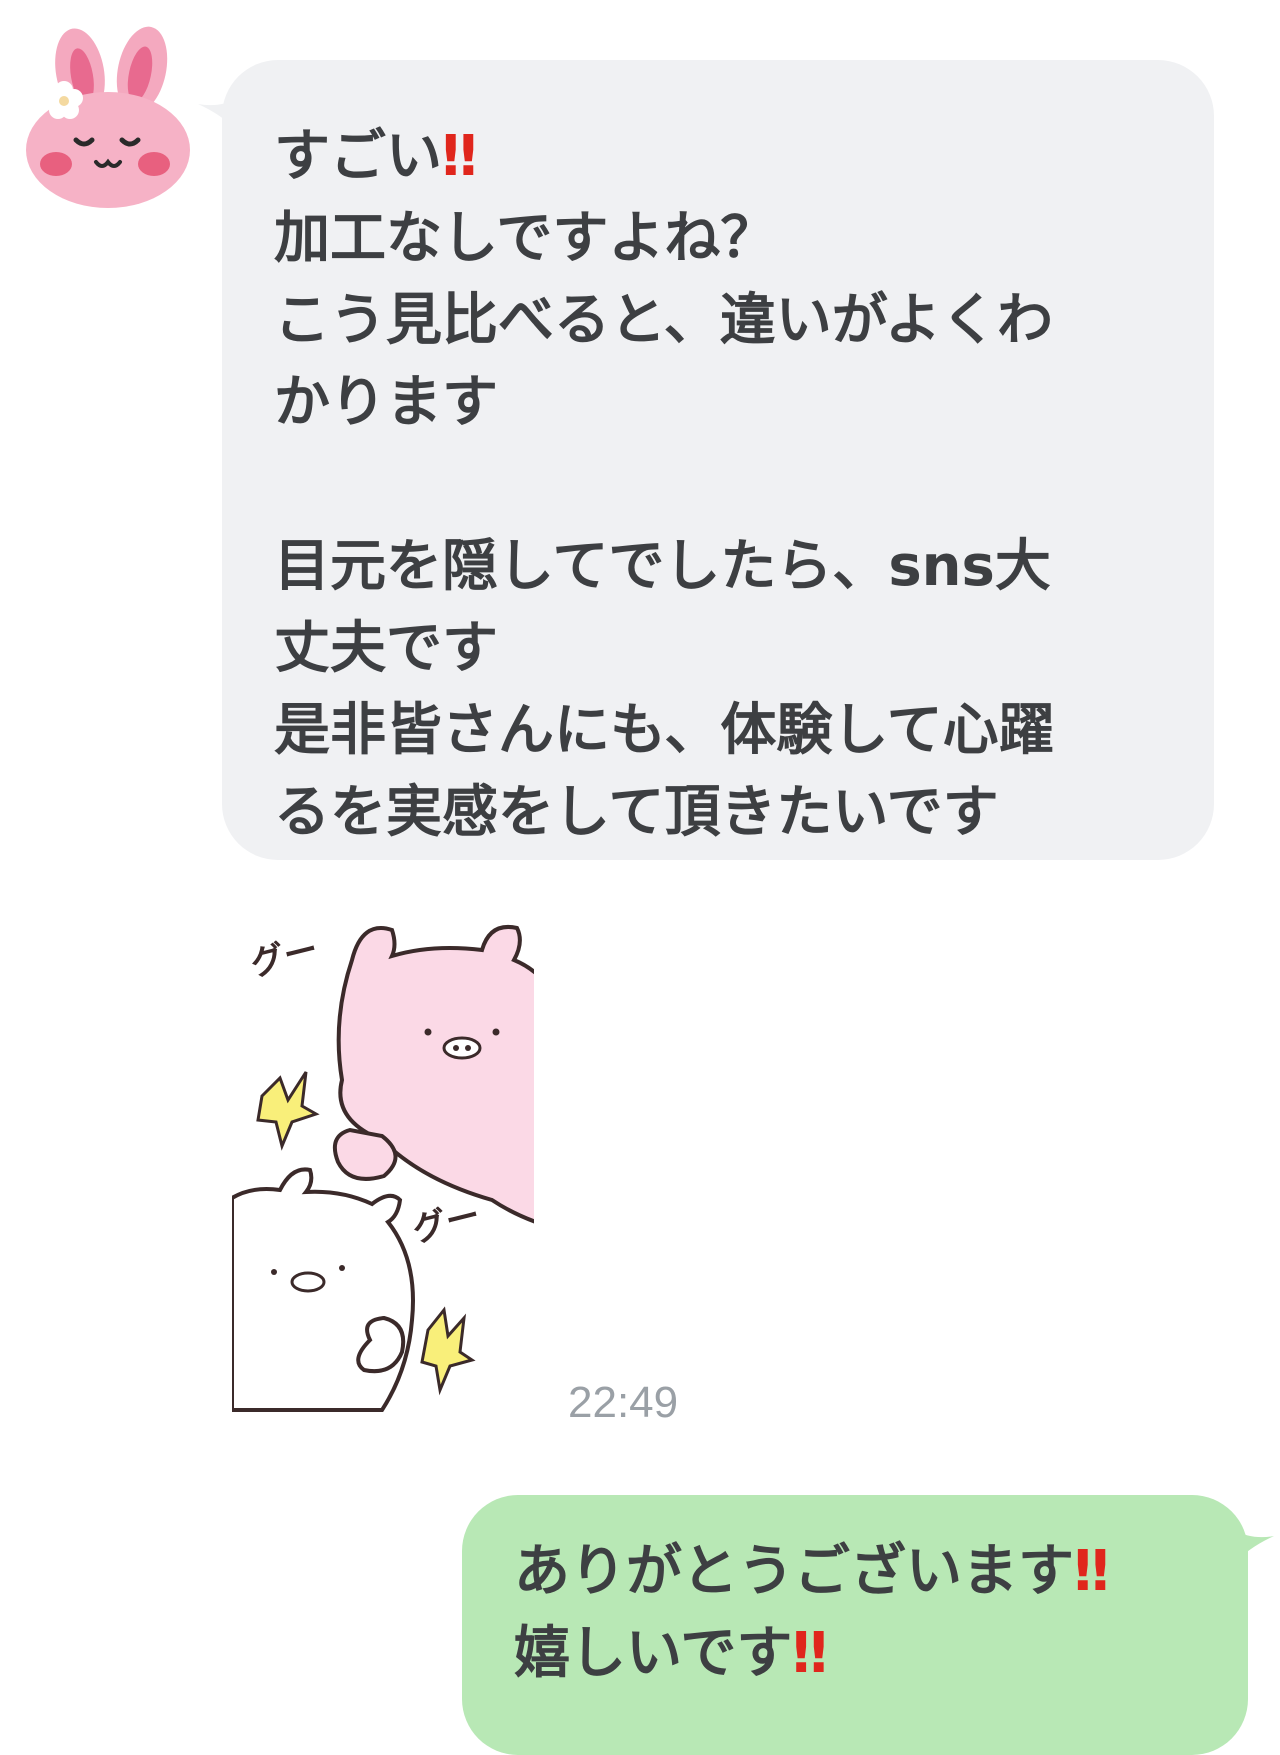 The image size is (1280, 1755). Describe the element at coordinates (392, 1160) in the screenshot. I see `two-bears-sticker-icon: グー グー` at that location.